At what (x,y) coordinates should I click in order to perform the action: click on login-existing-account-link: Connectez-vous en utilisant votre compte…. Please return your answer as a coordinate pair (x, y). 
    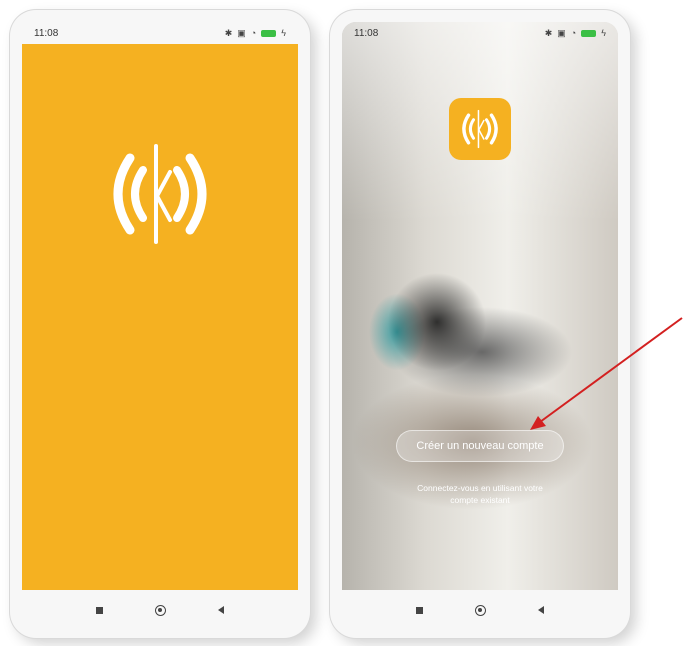
    Looking at the image, I should click on (480, 494).